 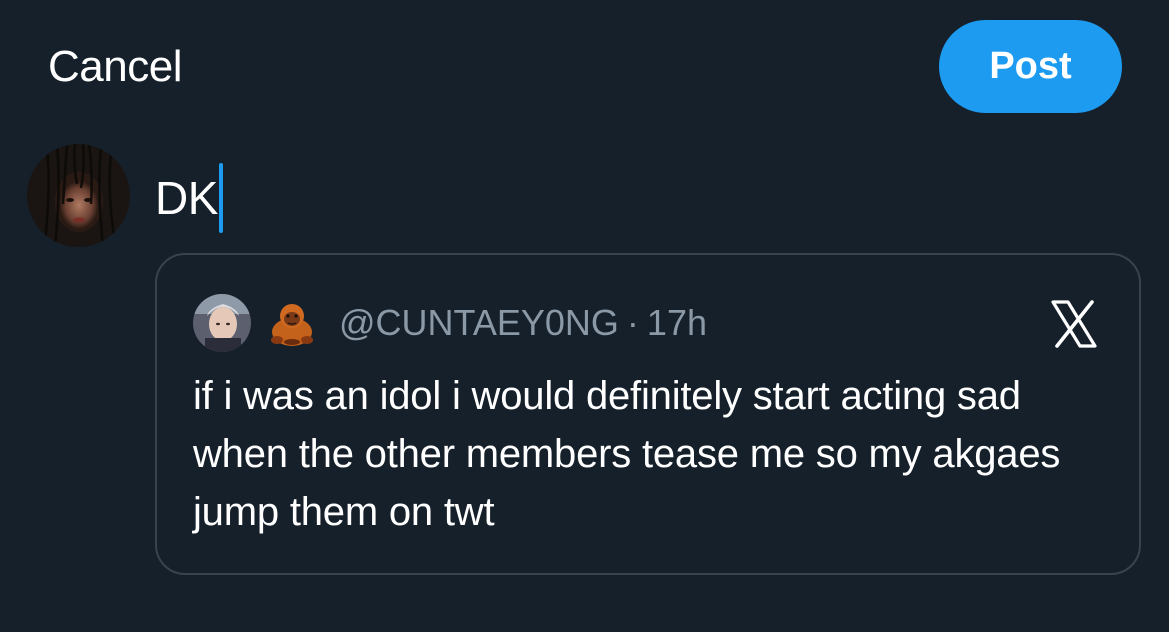 What do you see at coordinates (676, 322) in the screenshot?
I see `quoted-post-time: 17h` at bounding box center [676, 322].